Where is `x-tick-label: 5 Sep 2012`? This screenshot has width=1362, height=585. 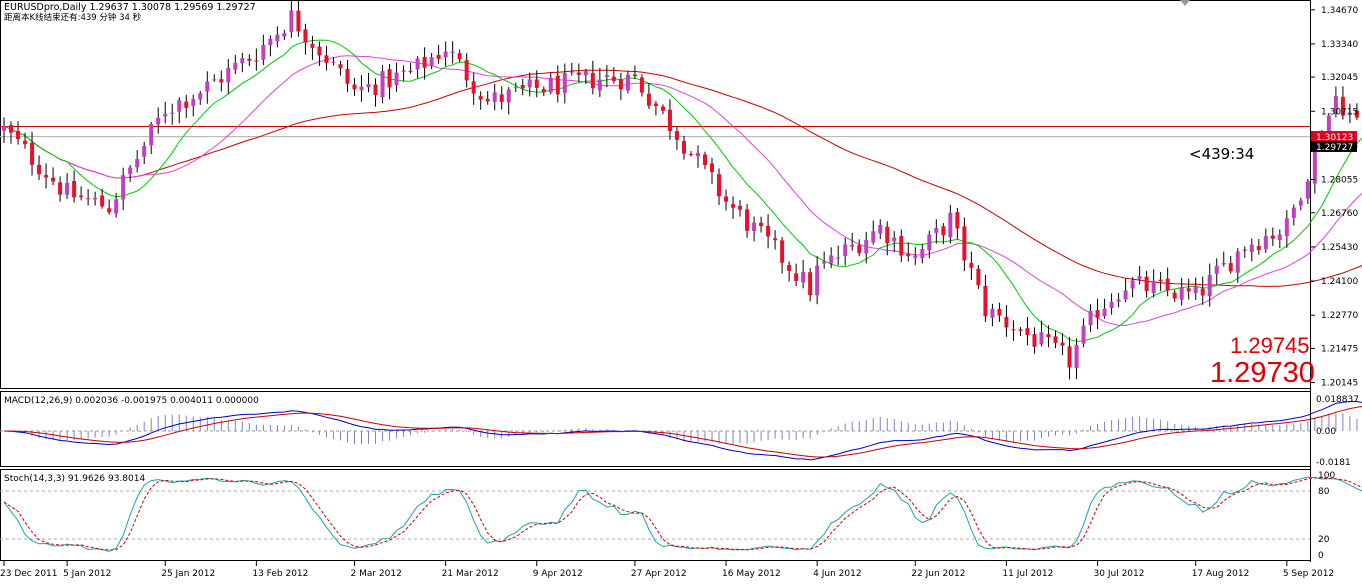
x-tick-label: 5 Sep 2012 is located at coordinates (1308, 574).